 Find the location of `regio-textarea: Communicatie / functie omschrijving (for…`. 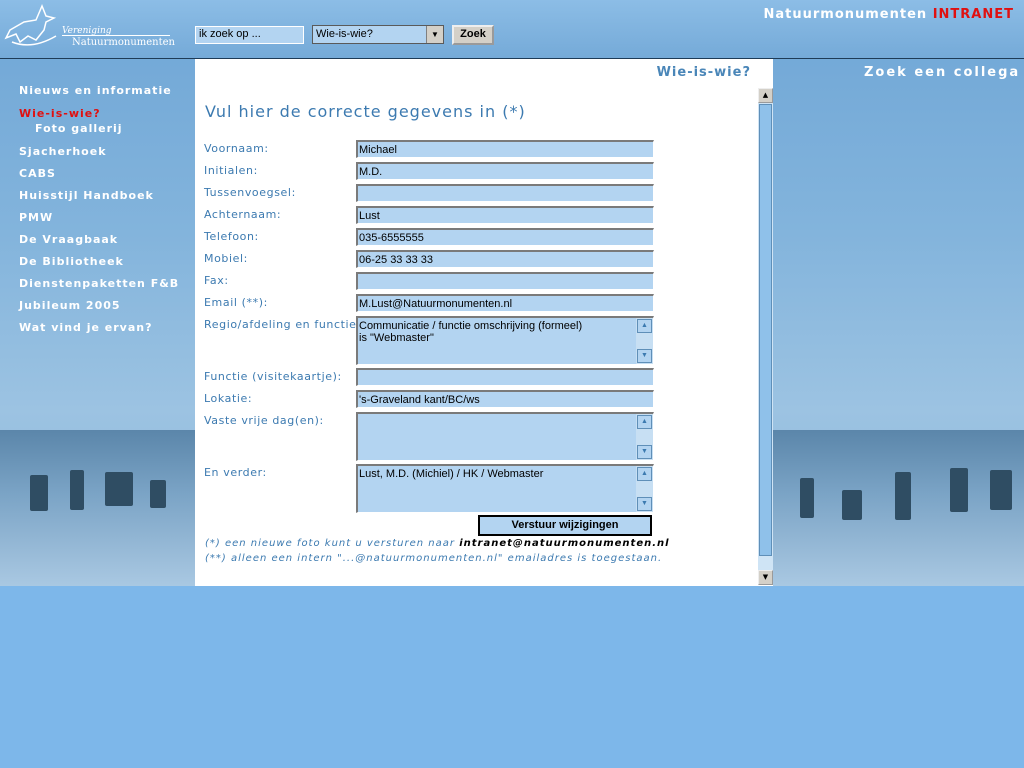

regio-textarea: Communicatie / functie omschrijving (for… is located at coordinates (505, 340).